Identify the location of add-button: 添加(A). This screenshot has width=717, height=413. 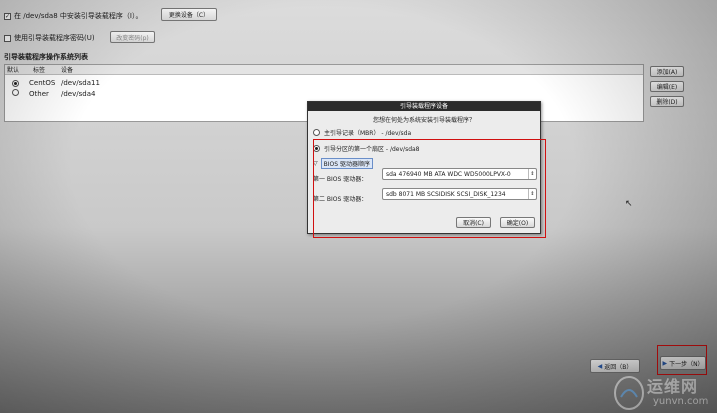
(667, 71).